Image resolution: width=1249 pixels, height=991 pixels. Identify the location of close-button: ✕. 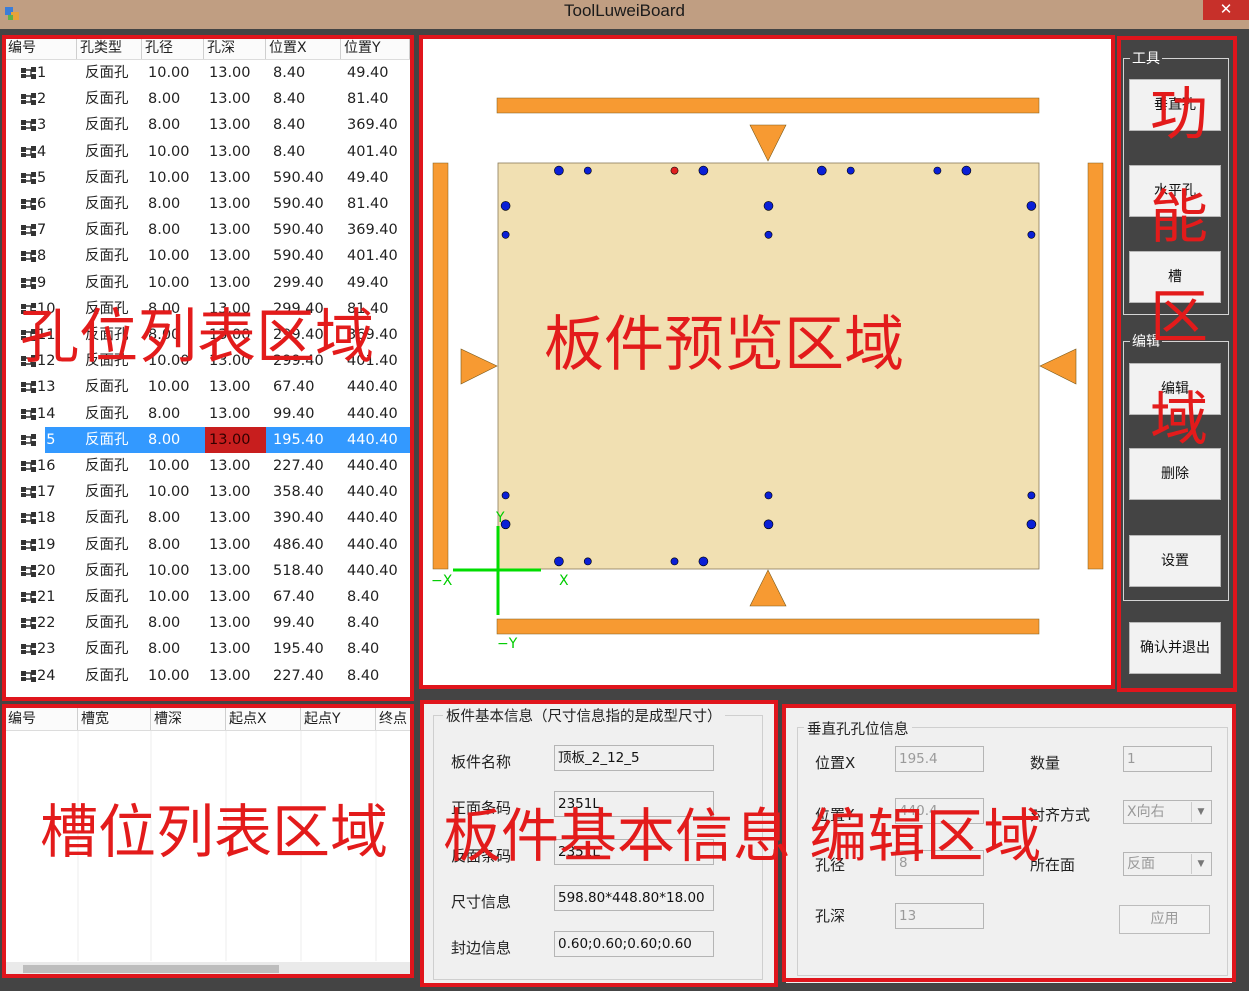
(1226, 10).